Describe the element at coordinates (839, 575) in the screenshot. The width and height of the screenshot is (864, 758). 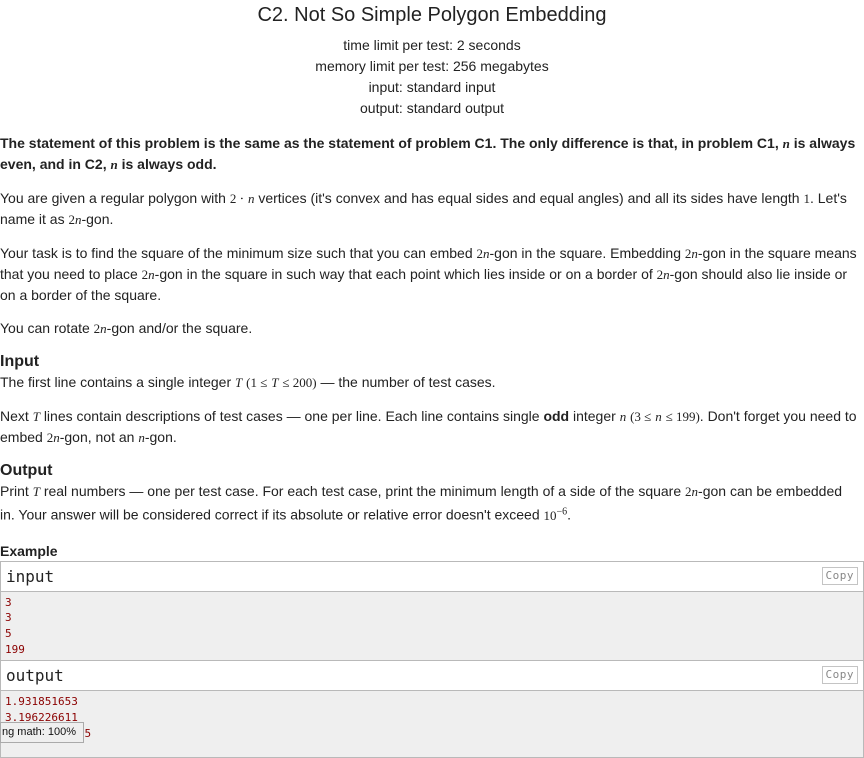
I see `copy-input-button: Copy` at that location.